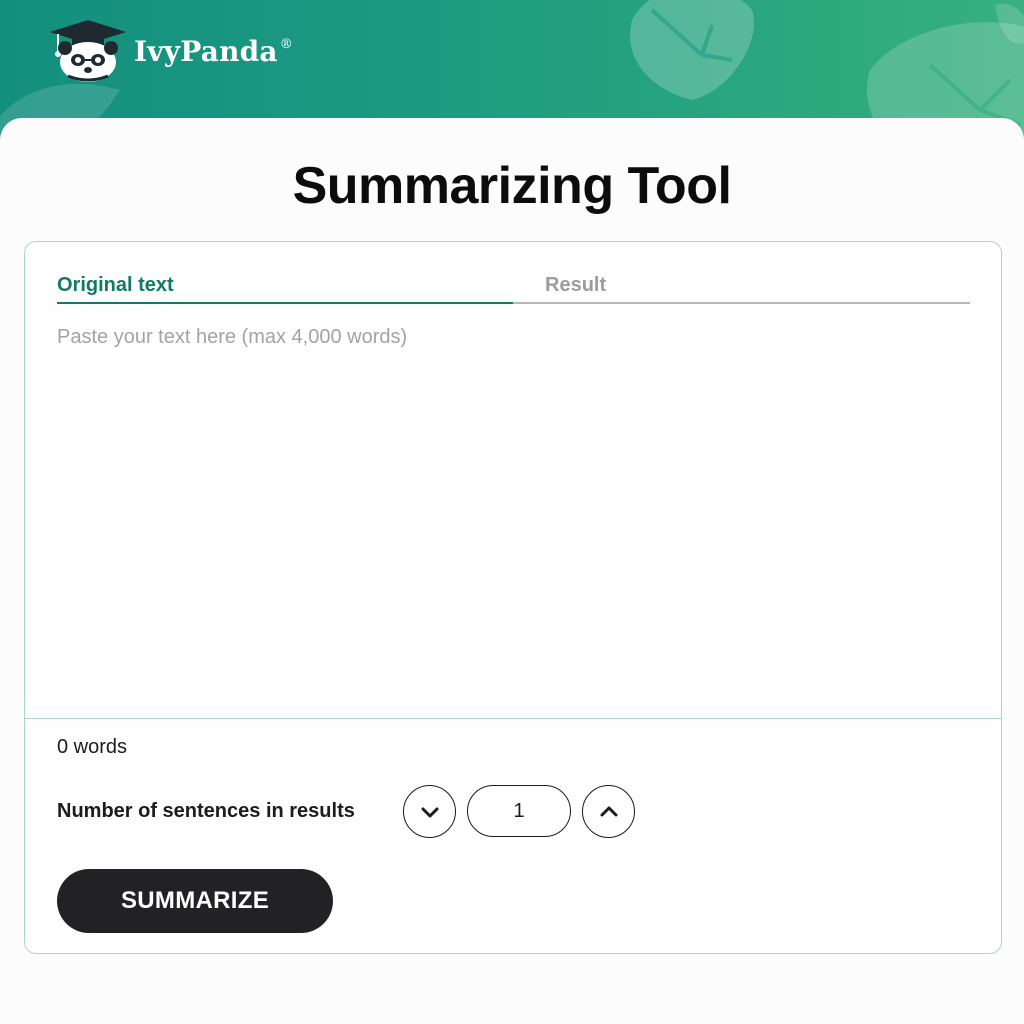 Image resolution: width=1024 pixels, height=1024 pixels. I want to click on word-count: 0 words, so click(92, 747).